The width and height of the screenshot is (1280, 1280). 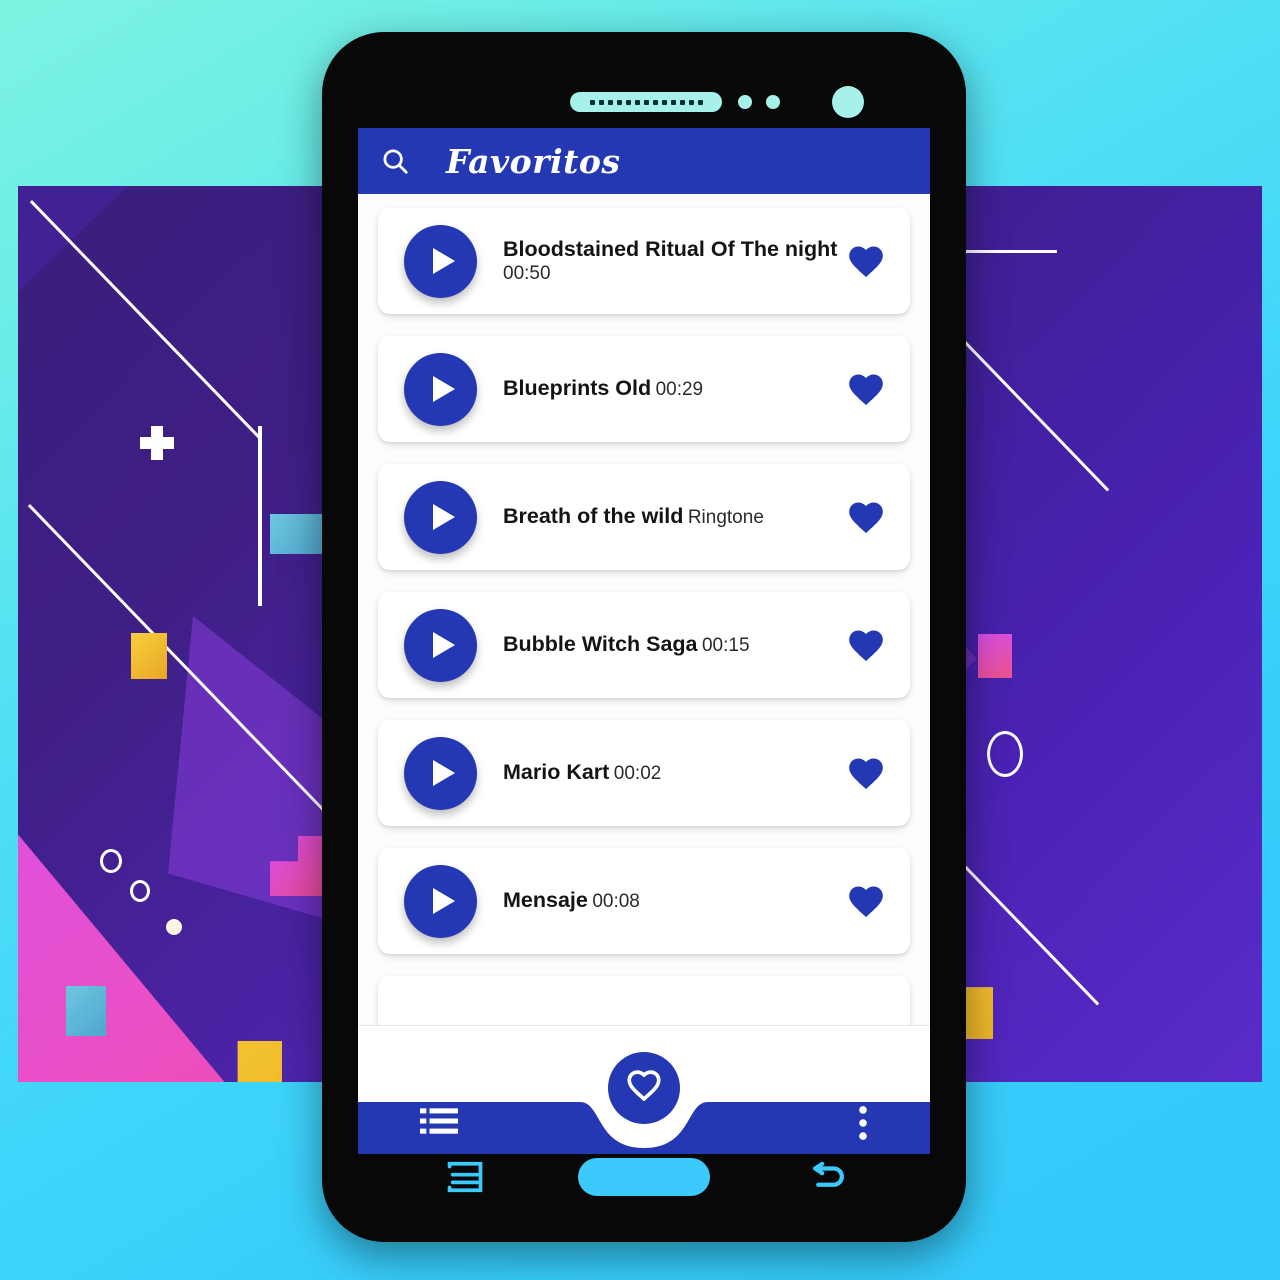 I want to click on device-nav-buttons, so click(x=644, y=1179).